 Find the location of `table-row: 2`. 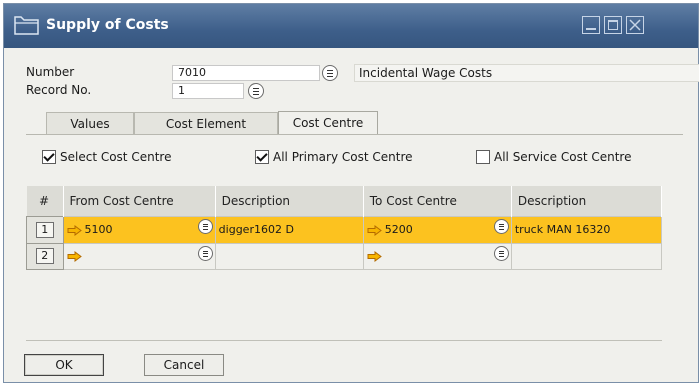

table-row: 2 is located at coordinates (344, 256).